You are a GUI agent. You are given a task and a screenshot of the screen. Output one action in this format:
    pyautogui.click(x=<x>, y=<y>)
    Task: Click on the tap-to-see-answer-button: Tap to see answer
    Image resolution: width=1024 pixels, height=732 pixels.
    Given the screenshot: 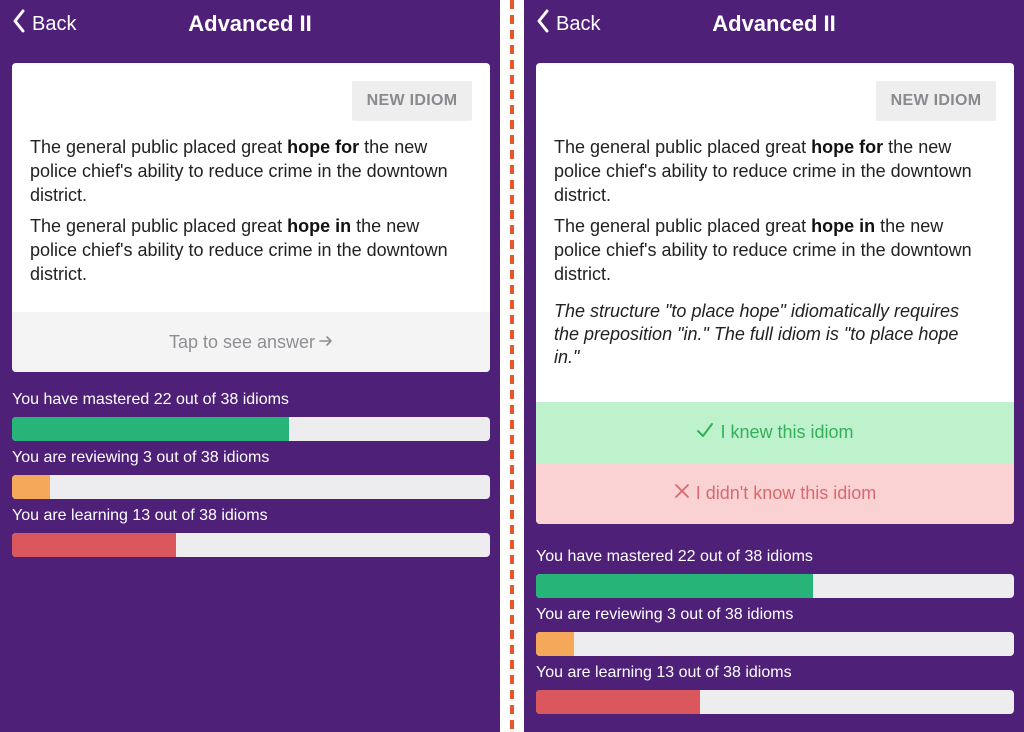 What is the action you would take?
    pyautogui.click(x=251, y=342)
    